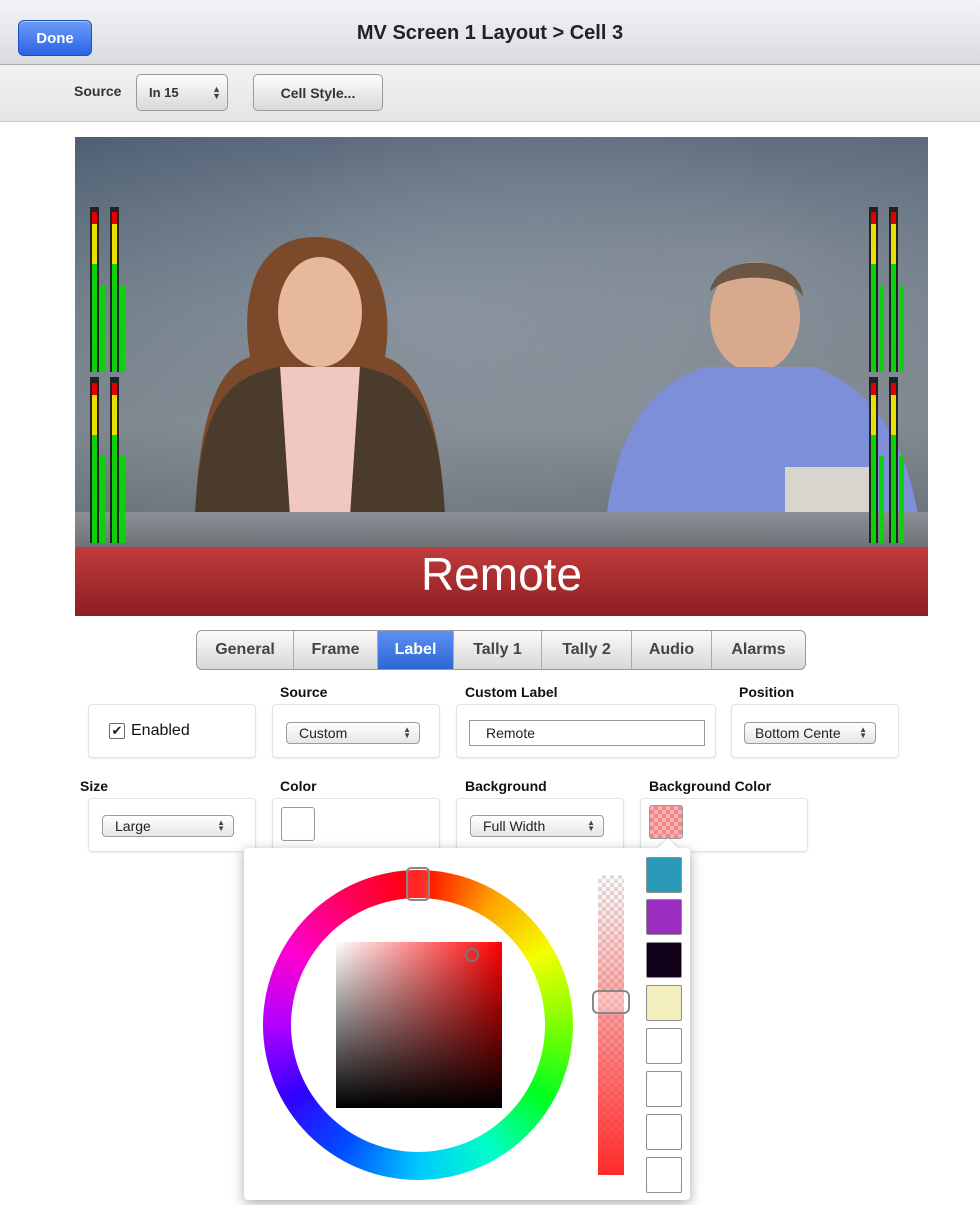 The height and width of the screenshot is (1205, 980). I want to click on background-color-heading: Background Color, so click(710, 786).